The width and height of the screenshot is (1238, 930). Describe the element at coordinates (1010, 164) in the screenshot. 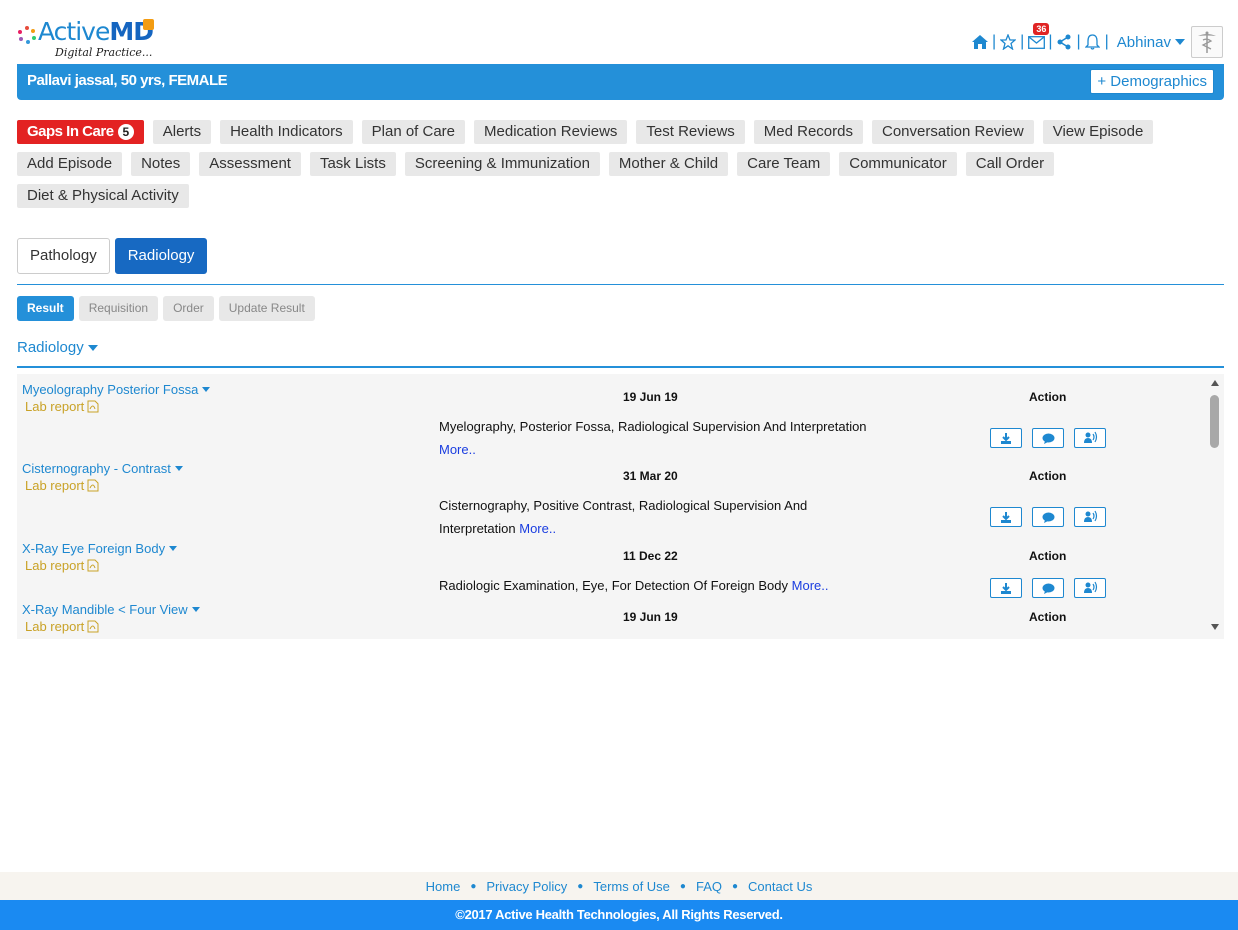

I see `tab-call-order: Call Order` at that location.